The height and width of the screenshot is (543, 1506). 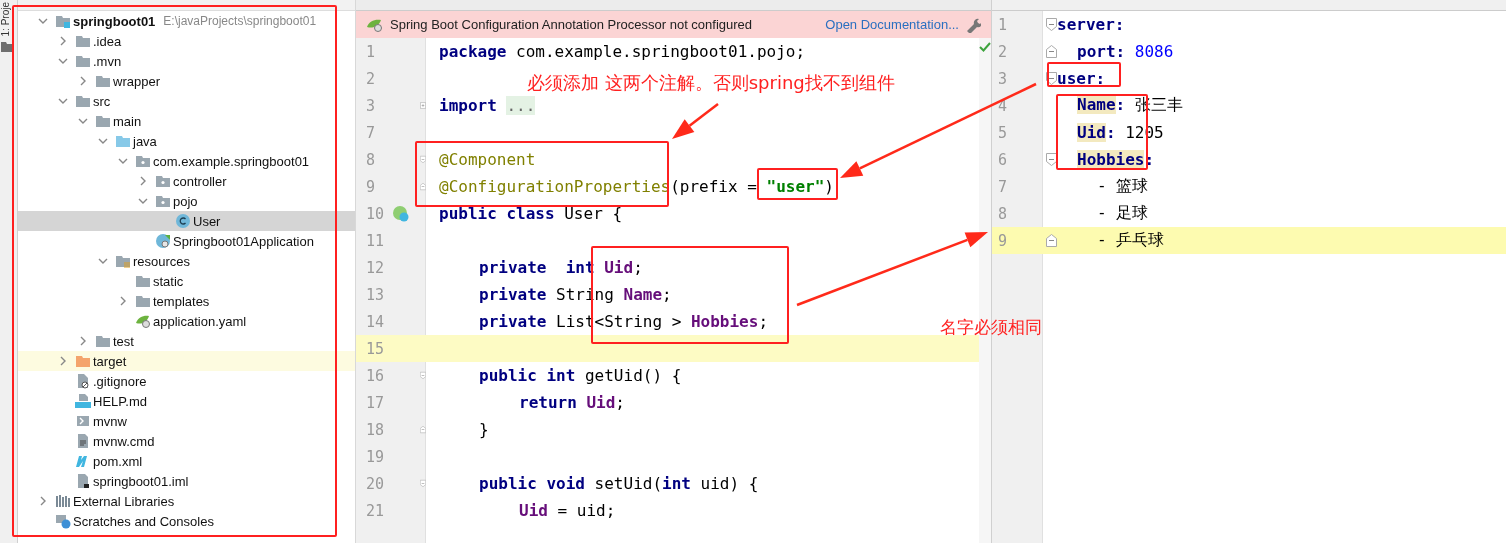 What do you see at coordinates (1003, 159) in the screenshot?
I see `line-number: 6` at bounding box center [1003, 159].